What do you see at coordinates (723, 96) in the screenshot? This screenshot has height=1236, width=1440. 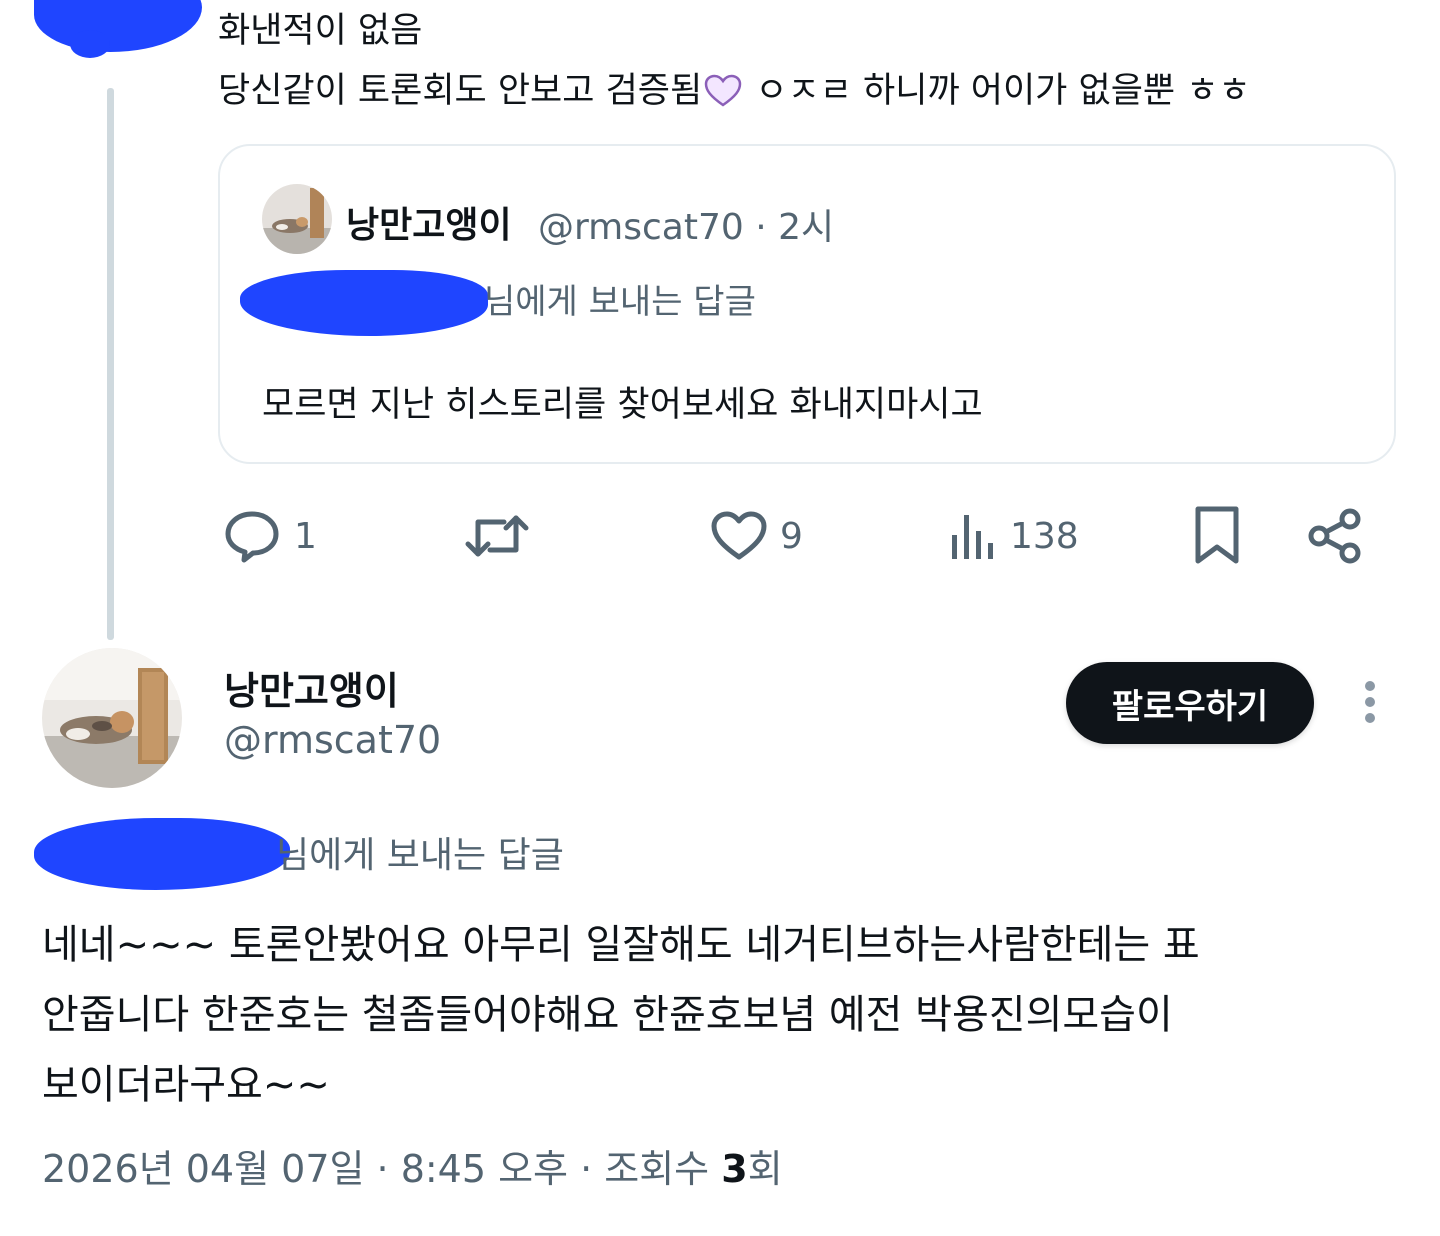 I see `lavender-heart-icon` at bounding box center [723, 96].